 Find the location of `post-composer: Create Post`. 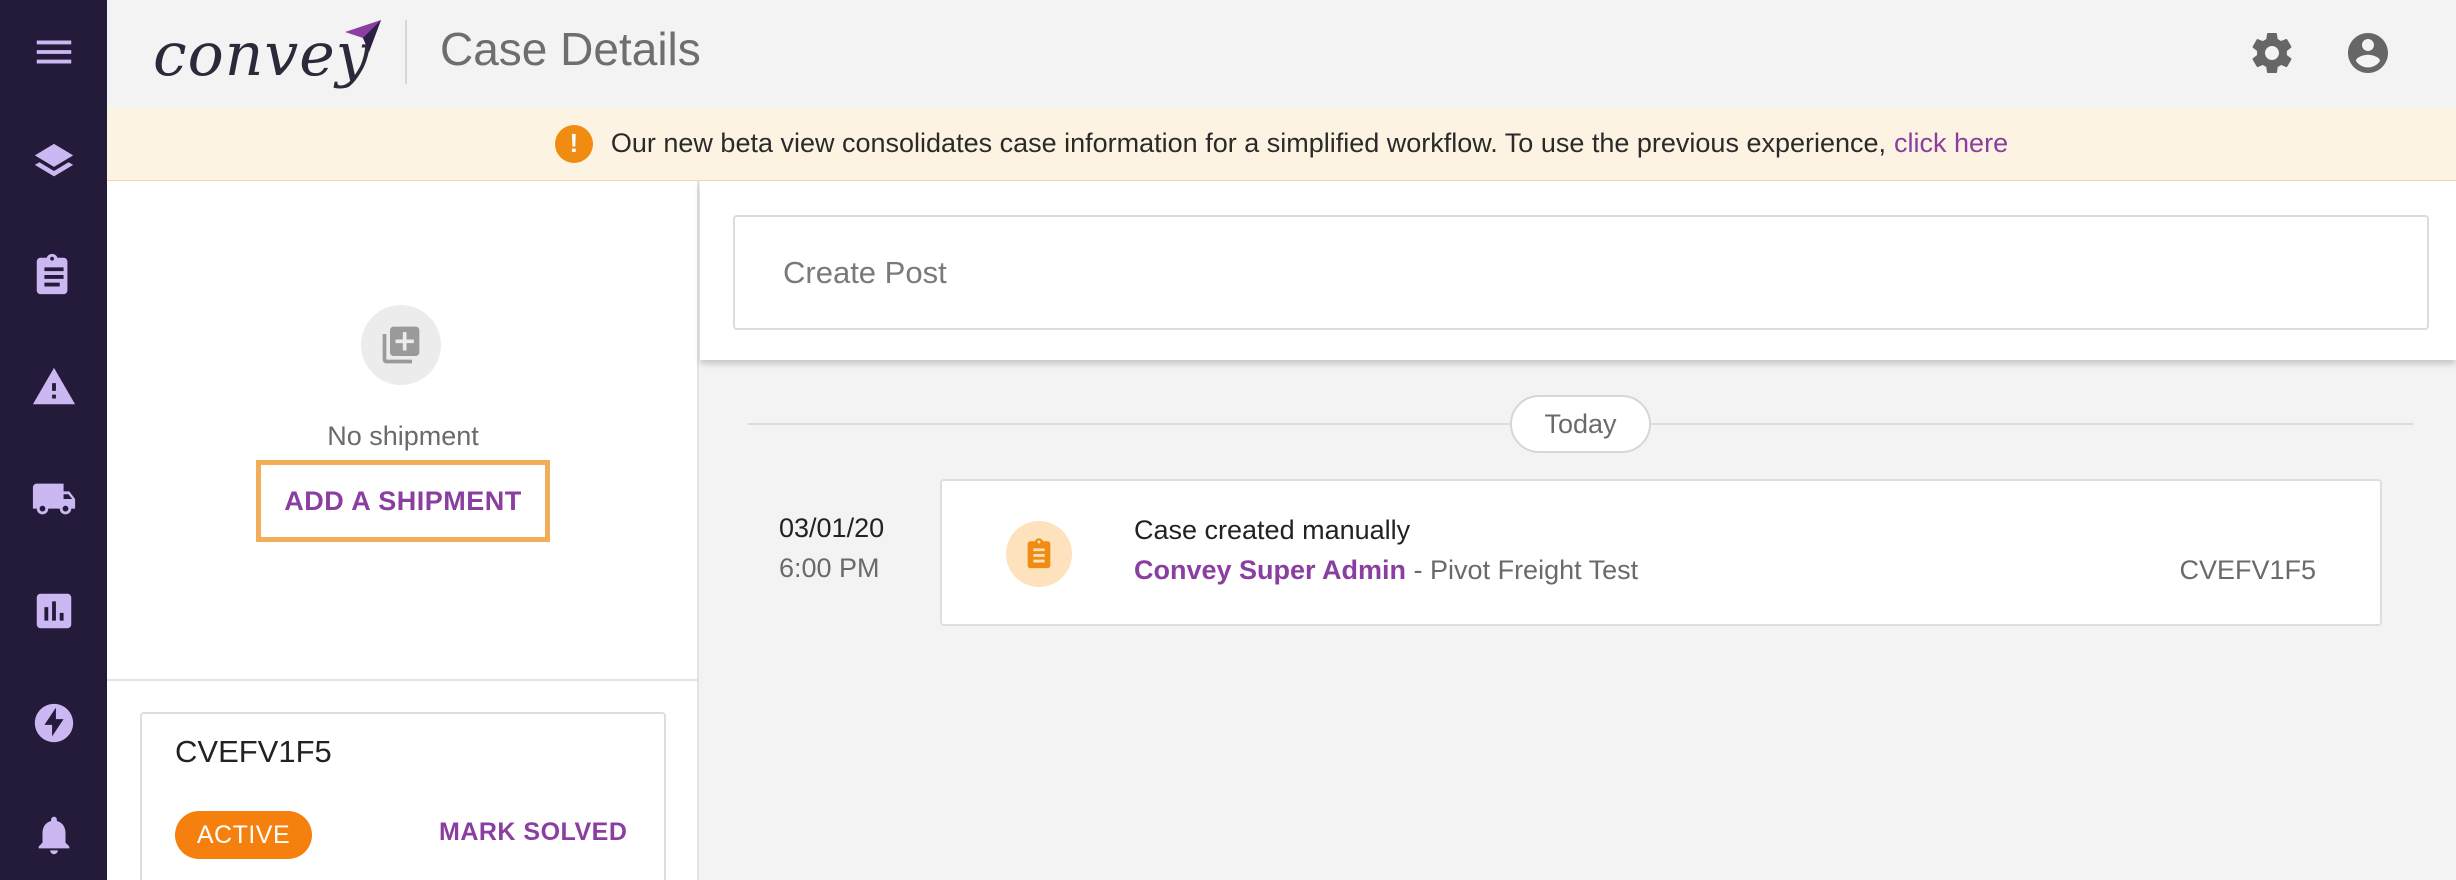

post-composer: Create Post is located at coordinates (1578, 270).